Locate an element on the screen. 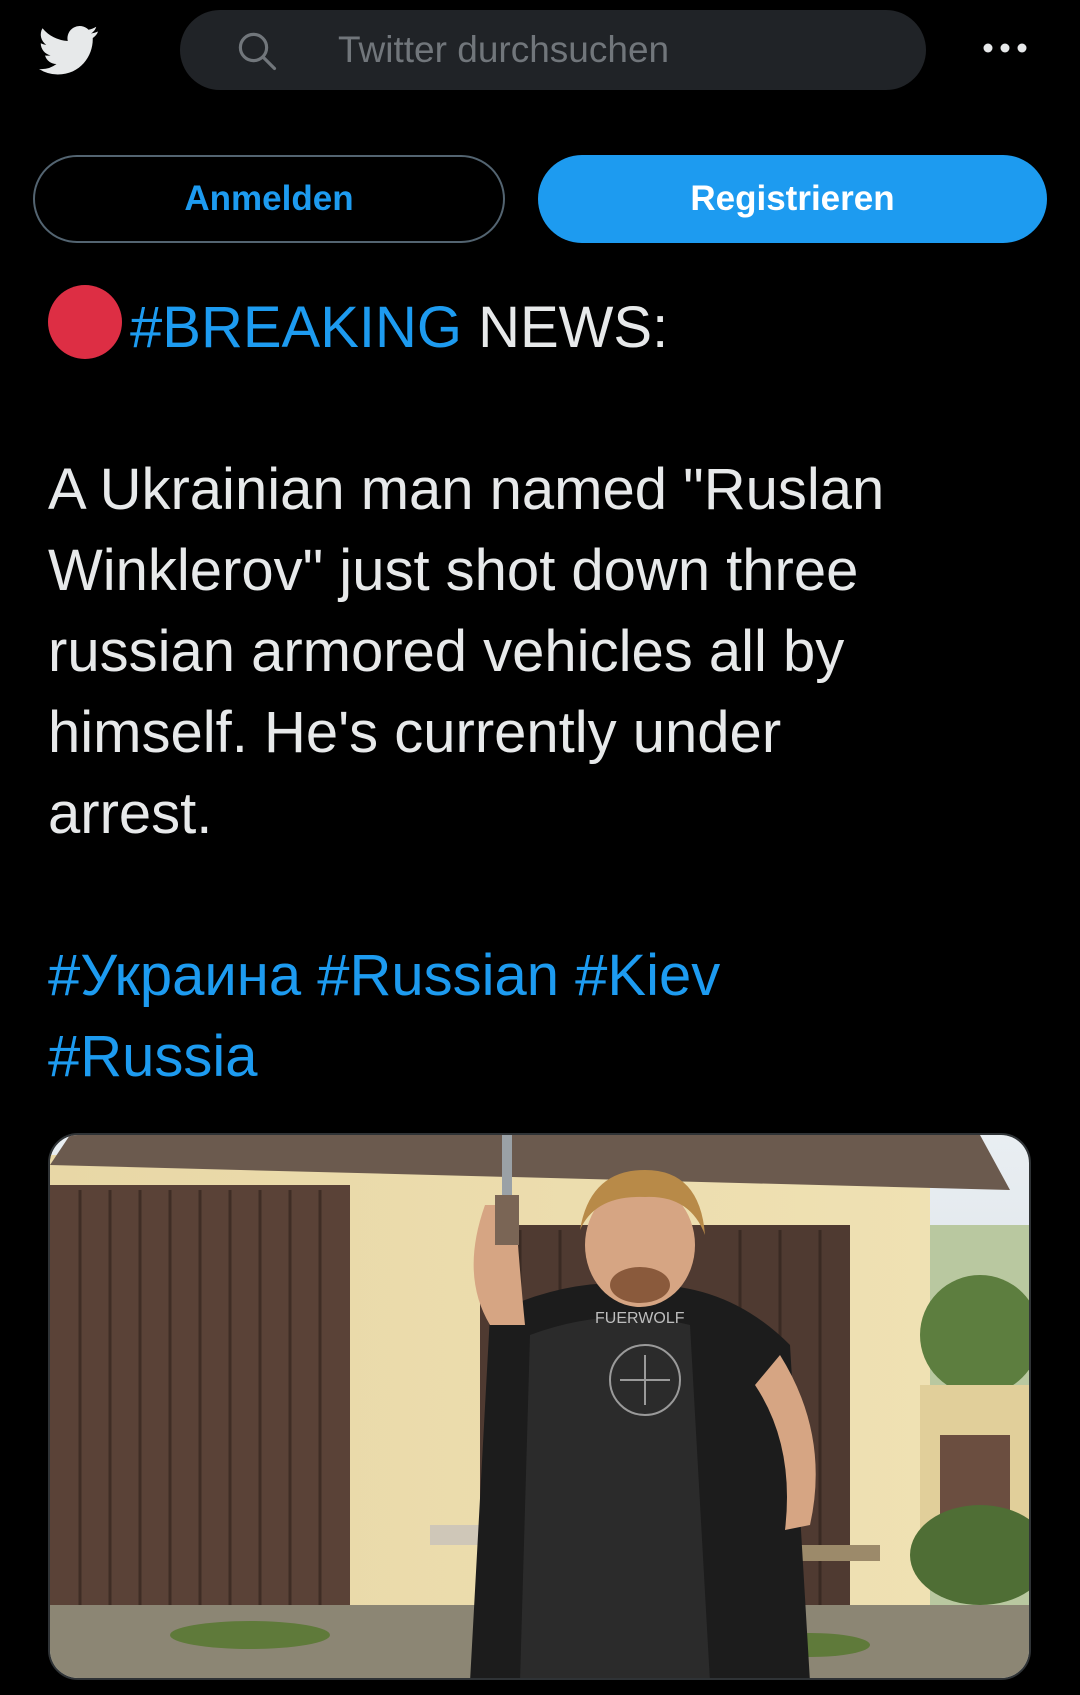 The width and height of the screenshot is (1080, 1695). top-bar: Twitter durchsuchen is located at coordinates (540, 50).